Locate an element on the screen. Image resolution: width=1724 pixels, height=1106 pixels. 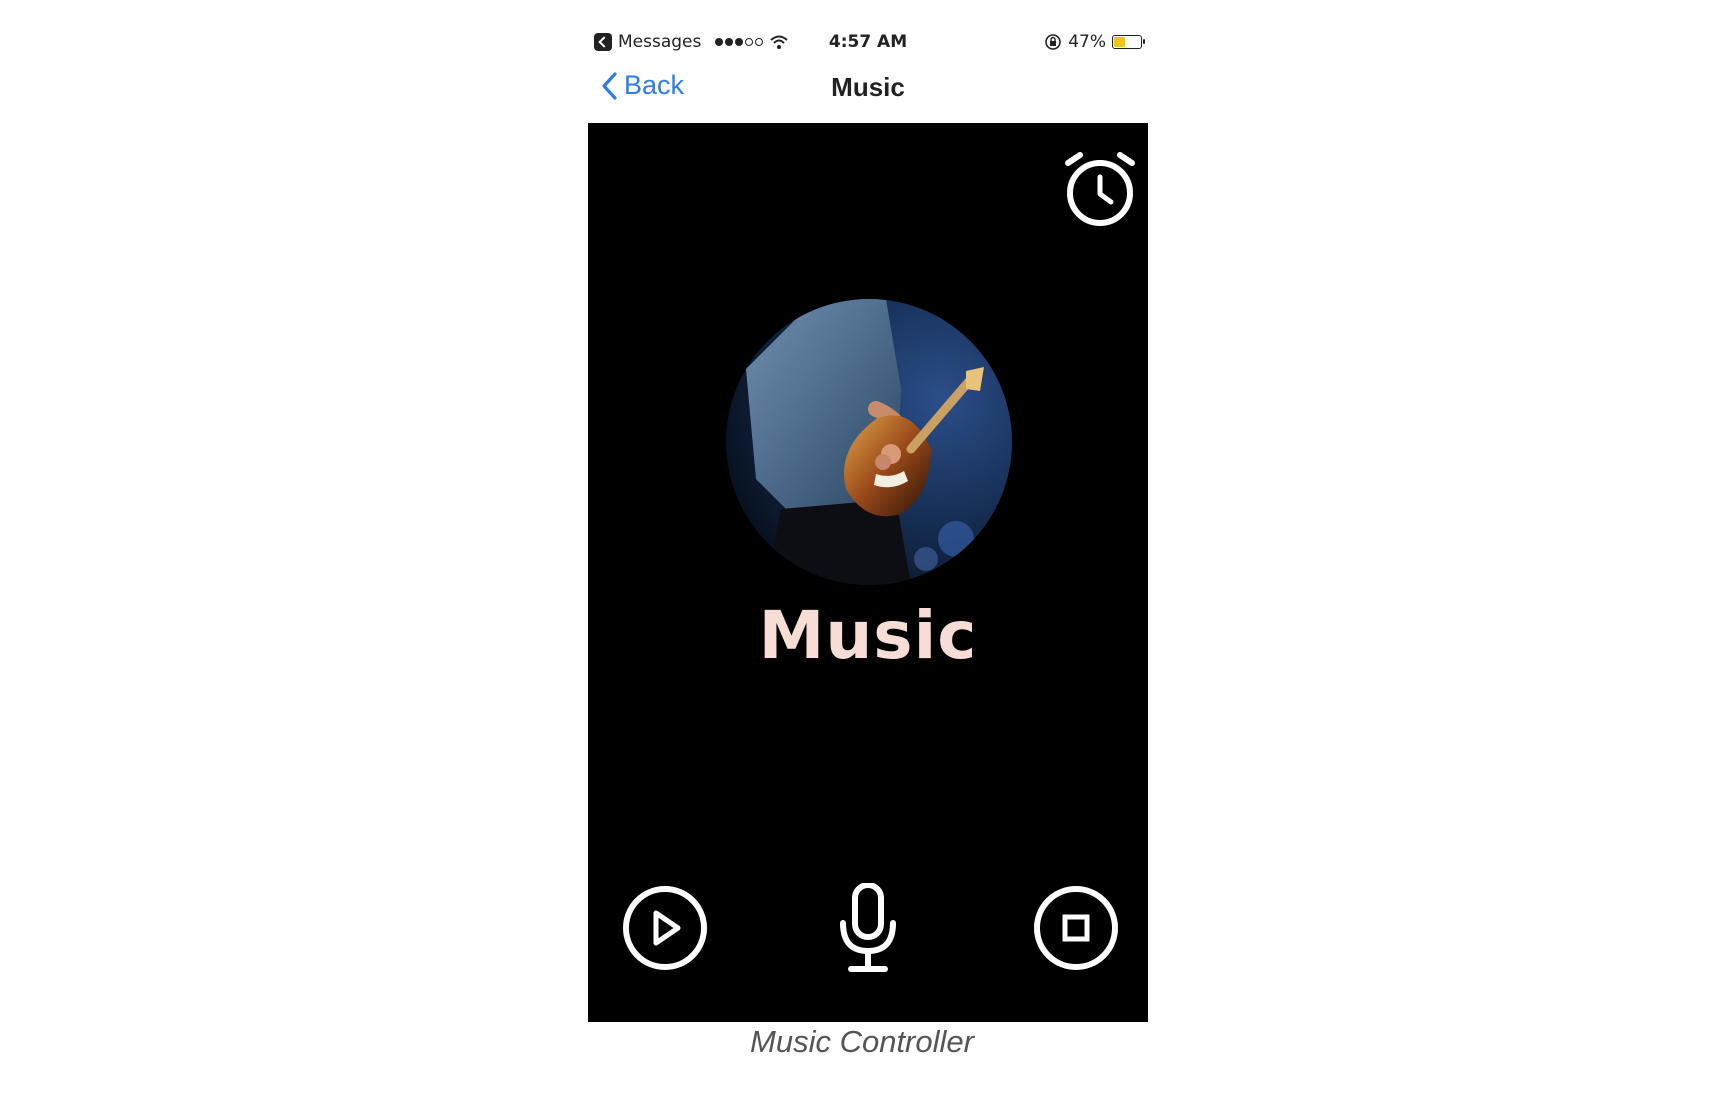
track-title: Music is located at coordinates (868, 635).